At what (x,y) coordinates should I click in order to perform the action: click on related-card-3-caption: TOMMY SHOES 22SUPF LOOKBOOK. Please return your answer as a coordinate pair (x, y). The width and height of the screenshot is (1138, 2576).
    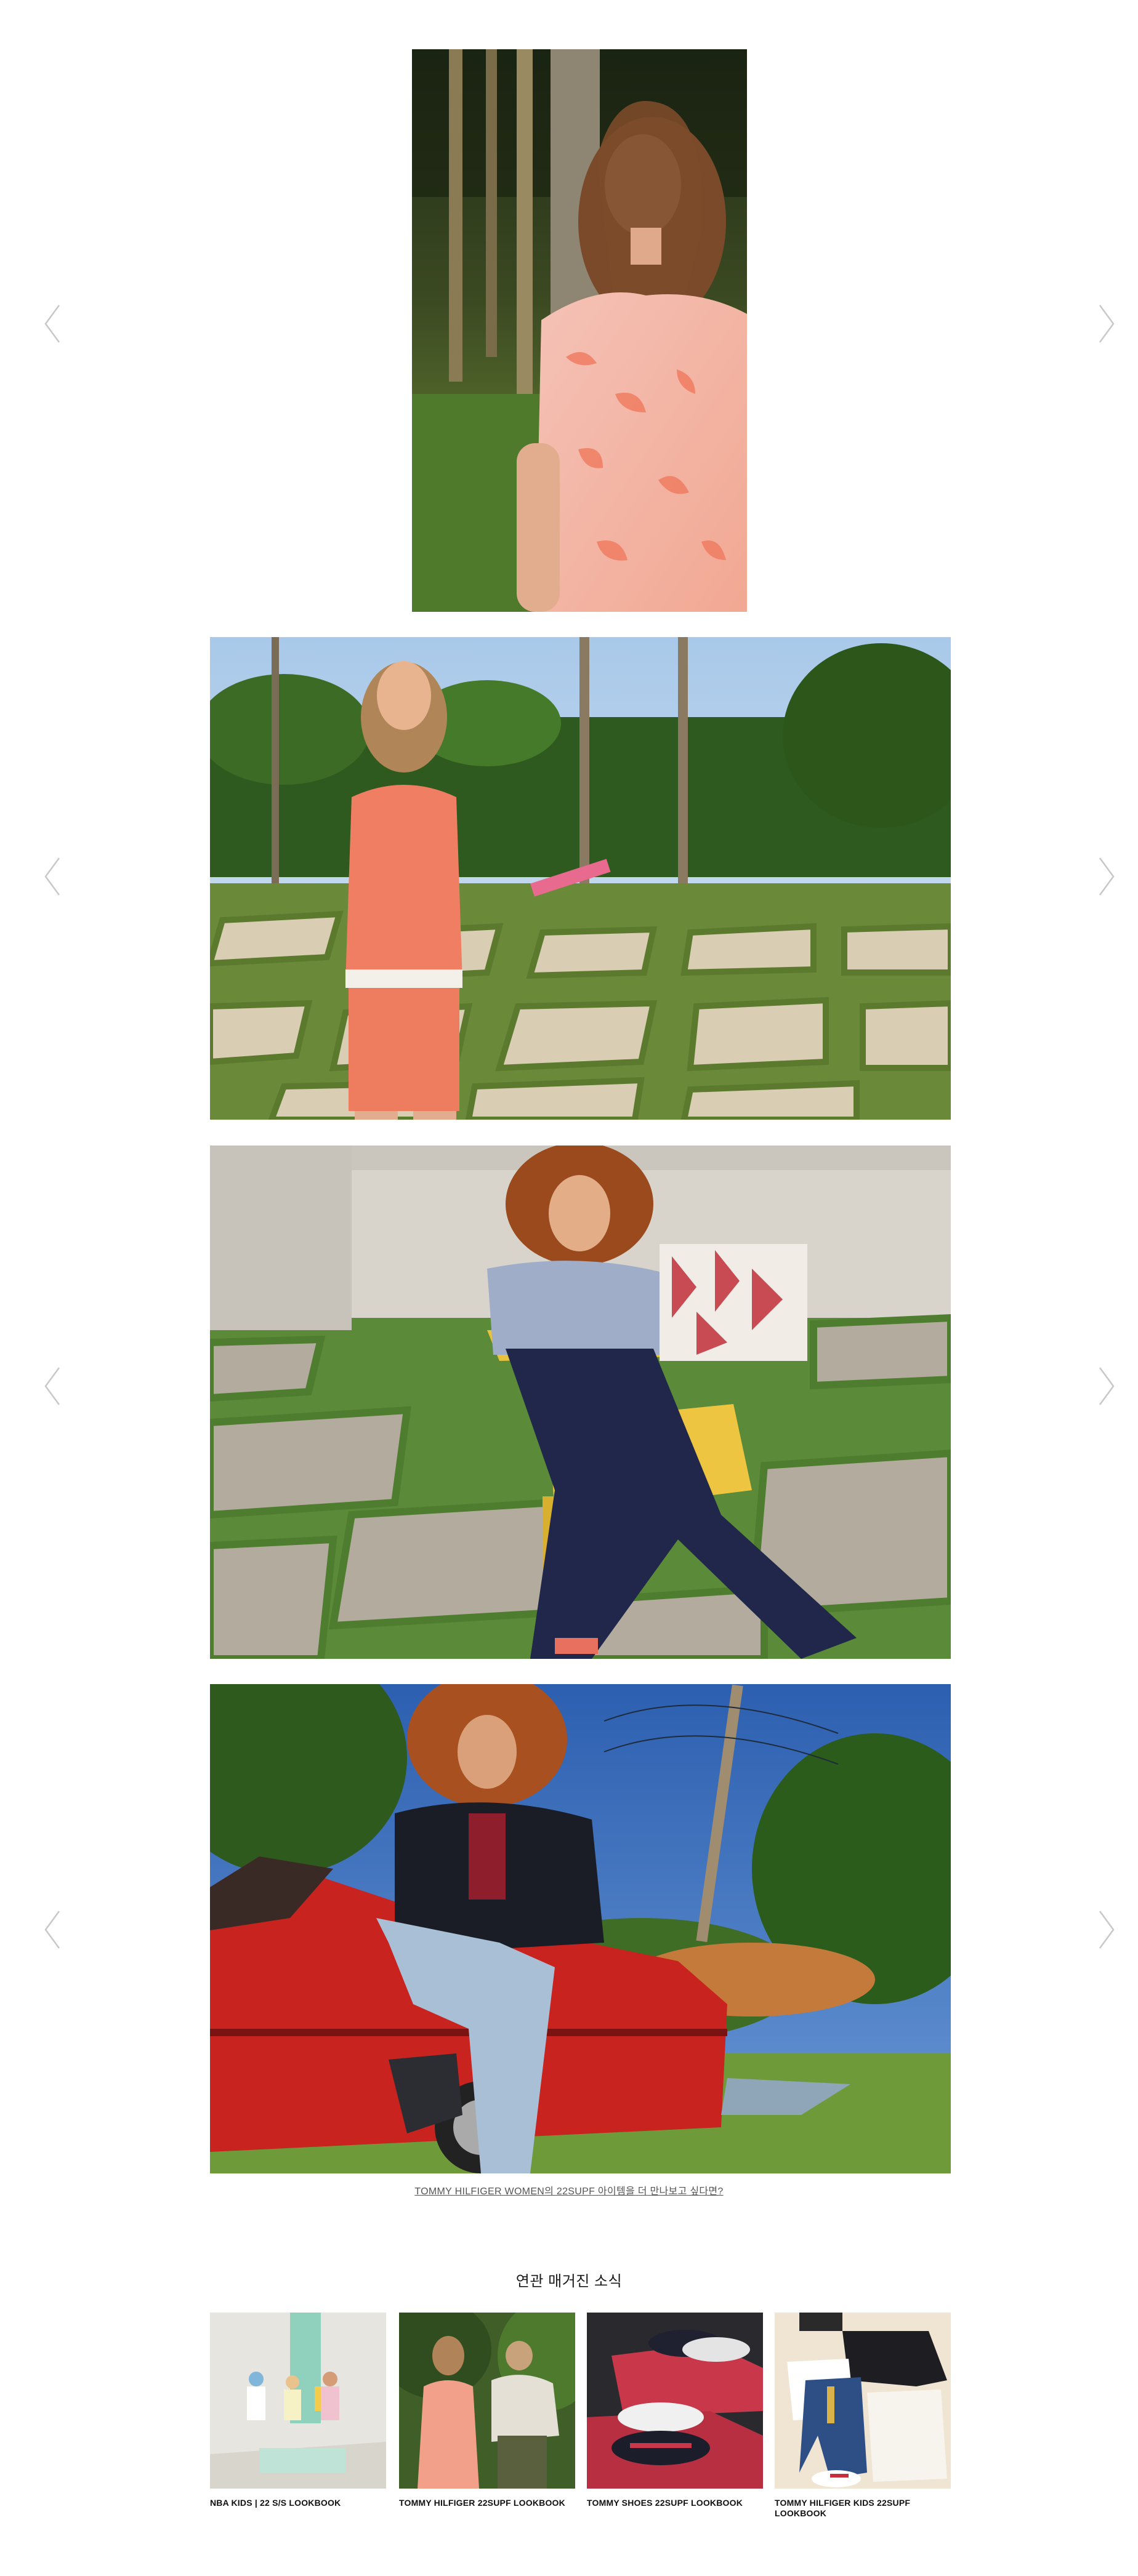
    Looking at the image, I should click on (675, 2503).